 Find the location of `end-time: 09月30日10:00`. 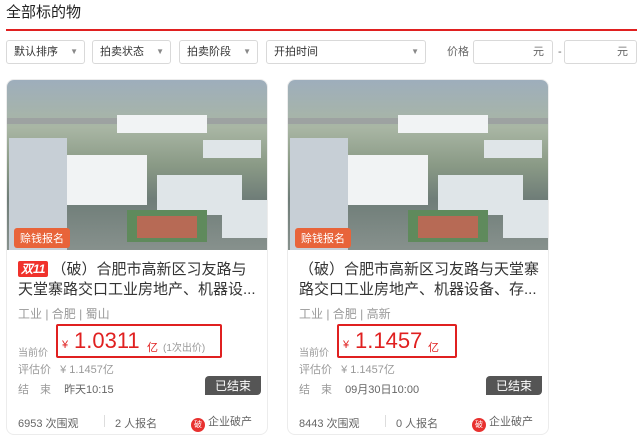

end-time: 09月30日10:00 is located at coordinates (382, 390).